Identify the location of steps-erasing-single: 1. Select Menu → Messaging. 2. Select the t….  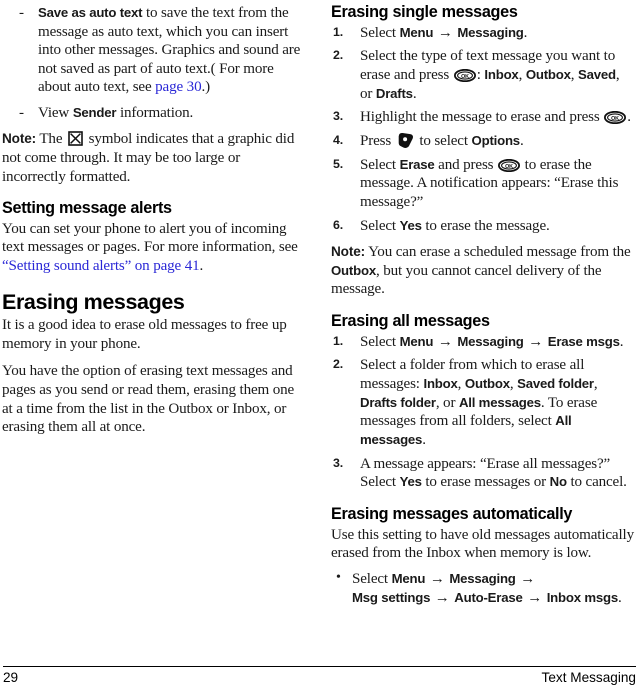
(482, 129).